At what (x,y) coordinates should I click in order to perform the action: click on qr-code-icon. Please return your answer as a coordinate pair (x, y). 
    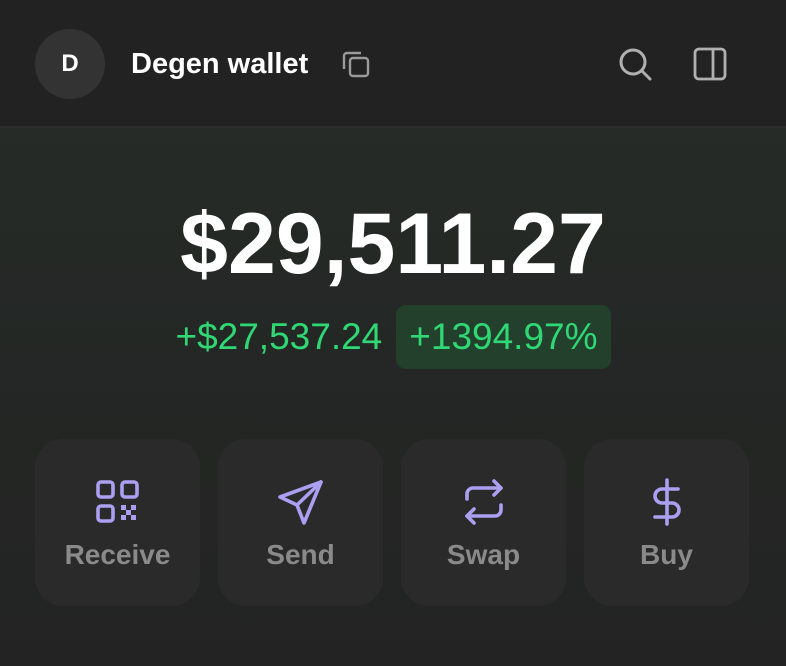
    Looking at the image, I should click on (117, 501).